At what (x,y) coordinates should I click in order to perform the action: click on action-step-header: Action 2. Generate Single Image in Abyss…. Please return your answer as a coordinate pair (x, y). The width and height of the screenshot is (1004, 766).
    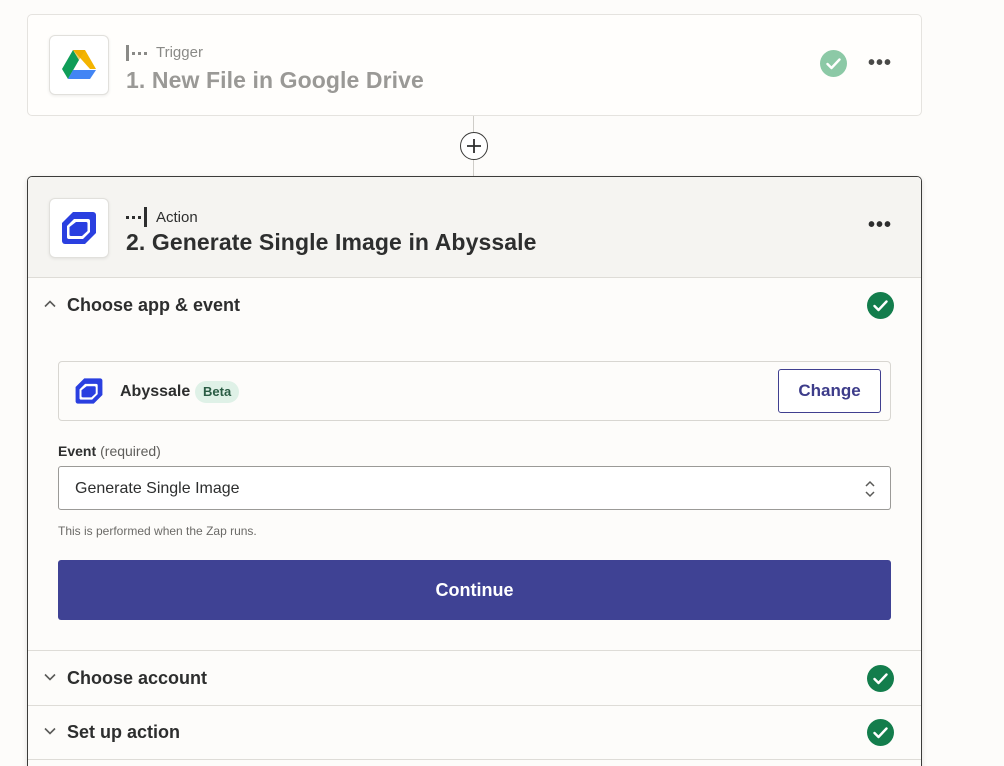
    Looking at the image, I should click on (474, 227).